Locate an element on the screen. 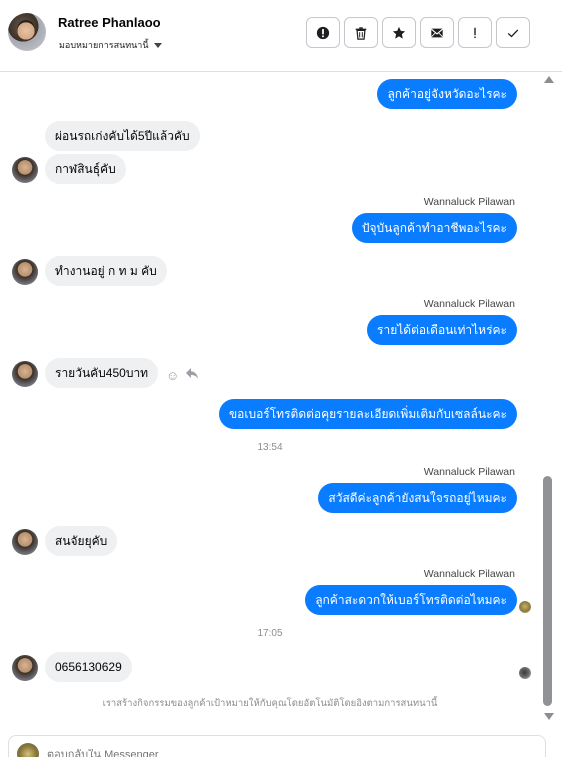 The height and width of the screenshot is (757, 562). scroll-down-arrow-icon is located at coordinates (549, 716).